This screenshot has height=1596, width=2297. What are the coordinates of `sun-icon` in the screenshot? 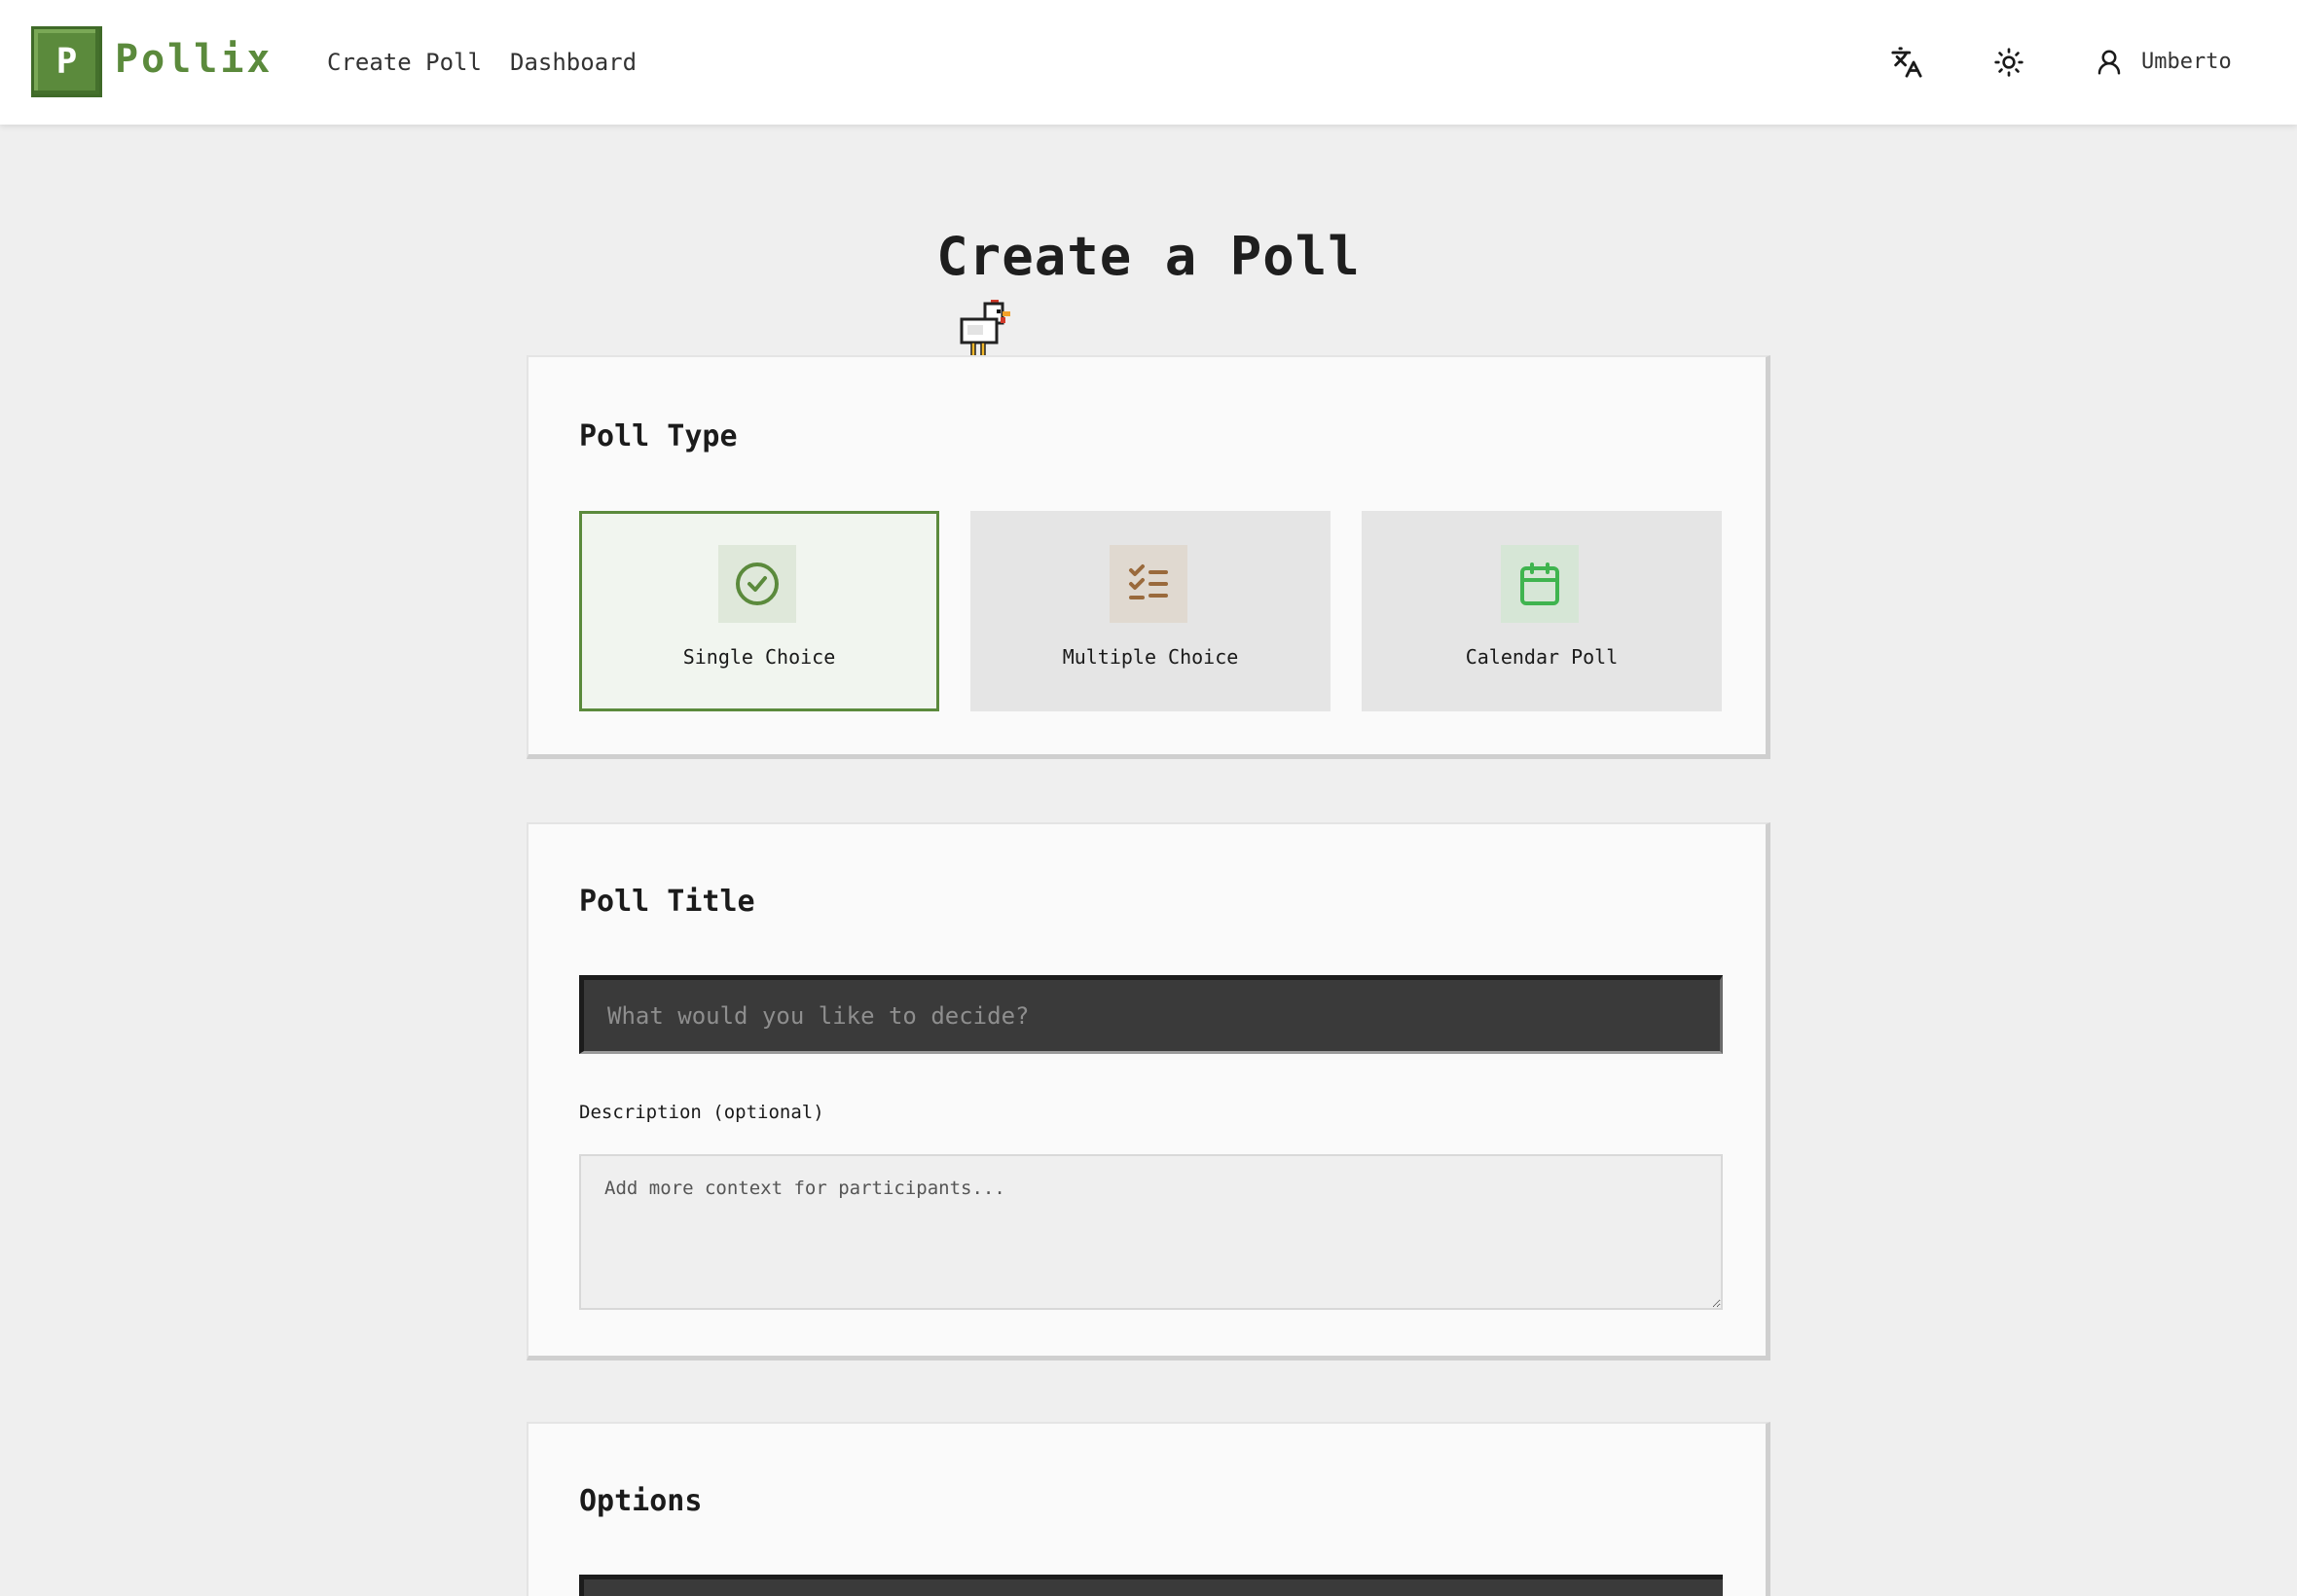 It's located at (2008, 63).